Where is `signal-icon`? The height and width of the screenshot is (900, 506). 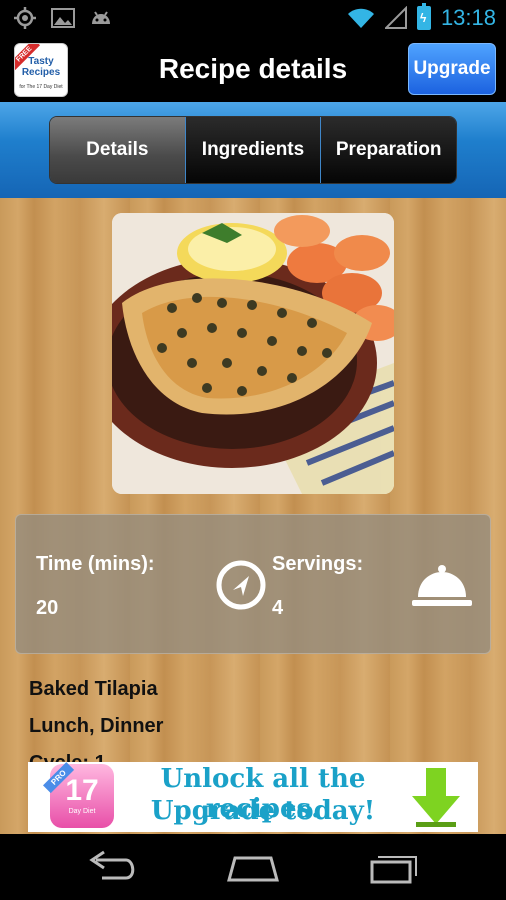
signal-icon is located at coordinates (395, 17).